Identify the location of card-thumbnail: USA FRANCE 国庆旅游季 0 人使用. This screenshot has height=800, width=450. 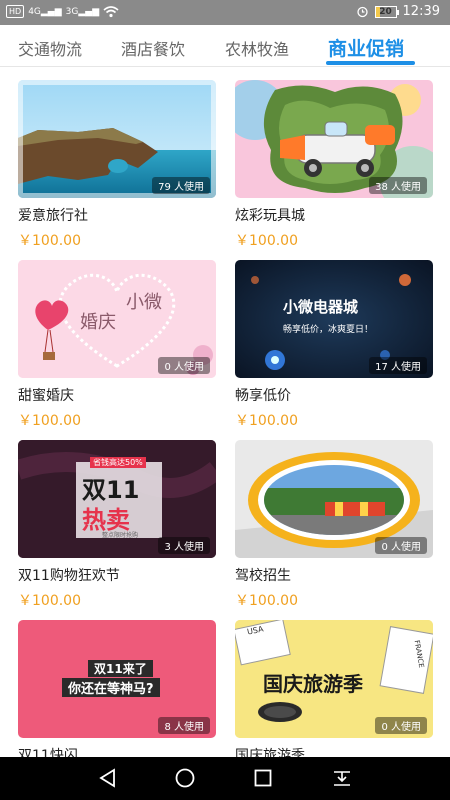
(334, 679).